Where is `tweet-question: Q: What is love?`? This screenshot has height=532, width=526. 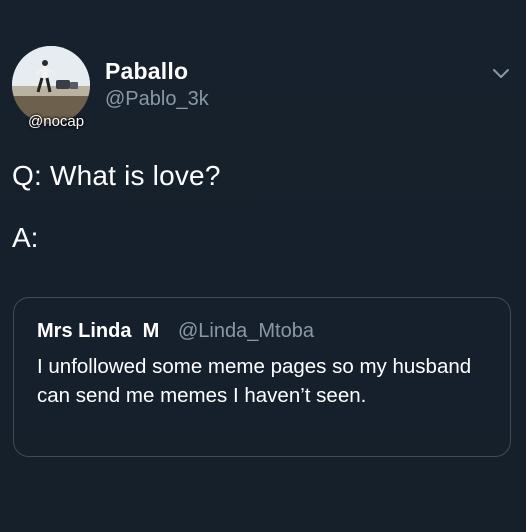 tweet-question: Q: What is love? is located at coordinates (116, 175).